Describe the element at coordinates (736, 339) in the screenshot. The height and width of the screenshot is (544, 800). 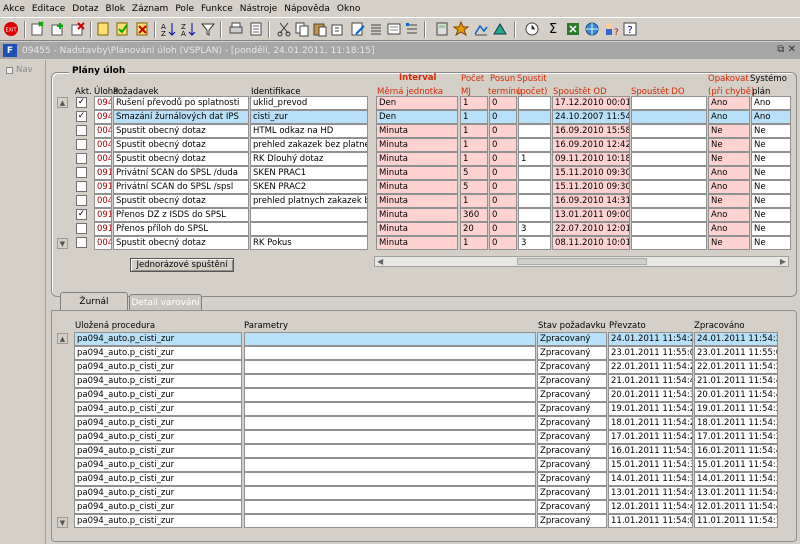
I see `zurnal-cell-zprac: 24.01.2011 11:54:29` at that location.